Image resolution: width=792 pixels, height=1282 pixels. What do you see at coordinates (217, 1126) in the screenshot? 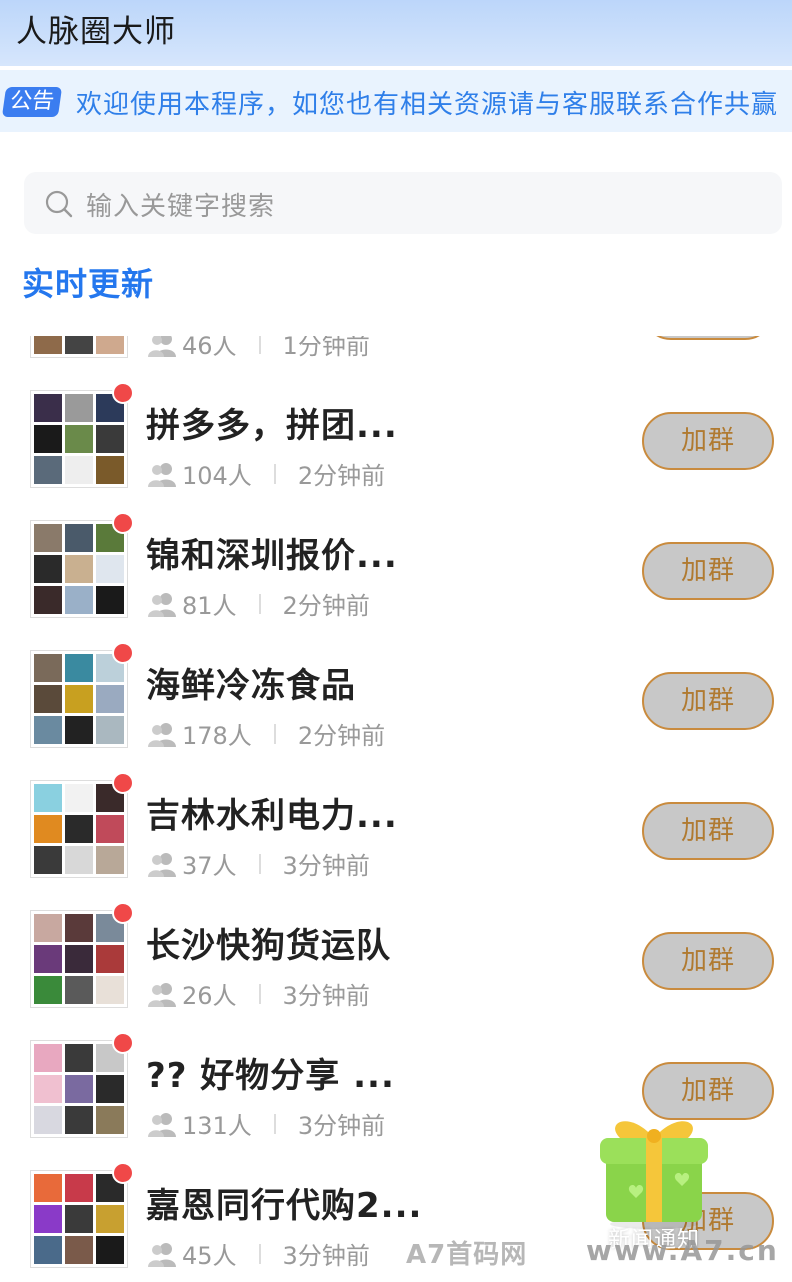
I see `member-count: 131人` at bounding box center [217, 1126].